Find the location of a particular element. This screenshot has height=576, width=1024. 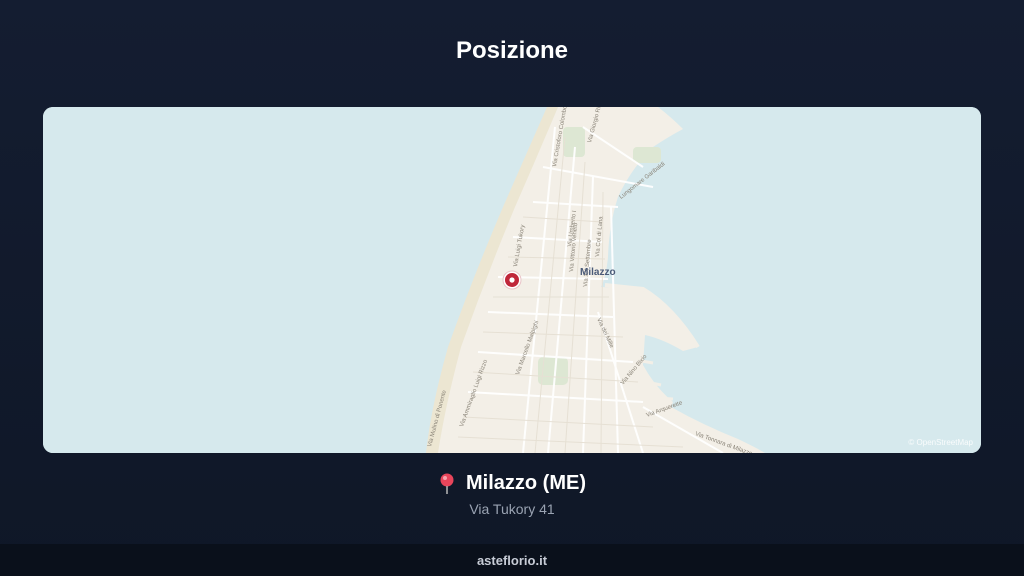

location-header: Milazzo (ME) is located at coordinates (512, 483).